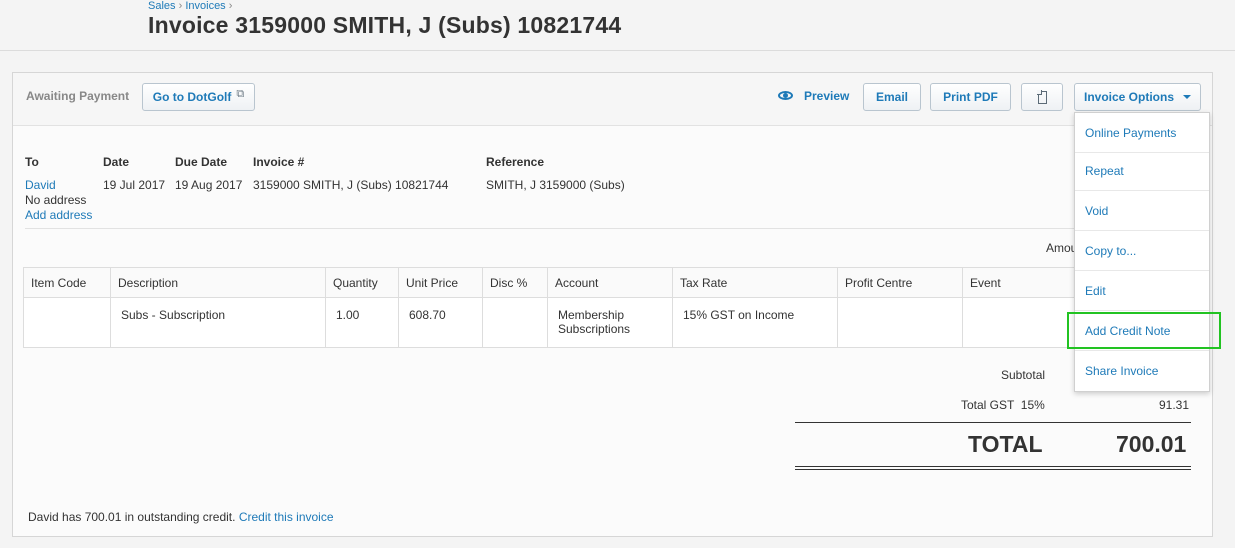 This screenshot has width=1235, height=548. Describe the element at coordinates (205, 6) in the screenshot. I see `breadcrumb-invoices-link: Invoices` at that location.